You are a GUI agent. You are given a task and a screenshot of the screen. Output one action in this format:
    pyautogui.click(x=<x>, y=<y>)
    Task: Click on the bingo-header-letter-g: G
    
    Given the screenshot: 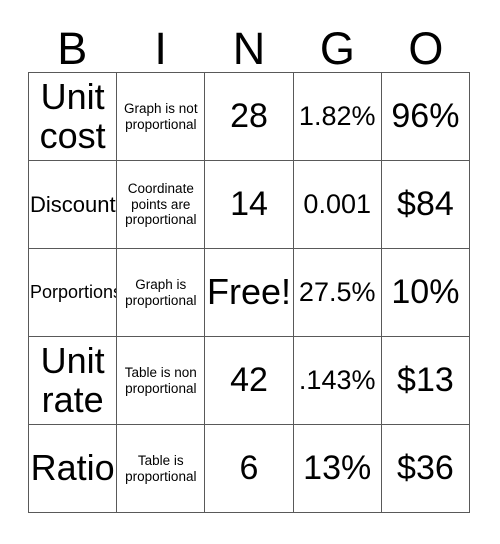 What is the action you would take?
    pyautogui.click(x=337, y=48)
    